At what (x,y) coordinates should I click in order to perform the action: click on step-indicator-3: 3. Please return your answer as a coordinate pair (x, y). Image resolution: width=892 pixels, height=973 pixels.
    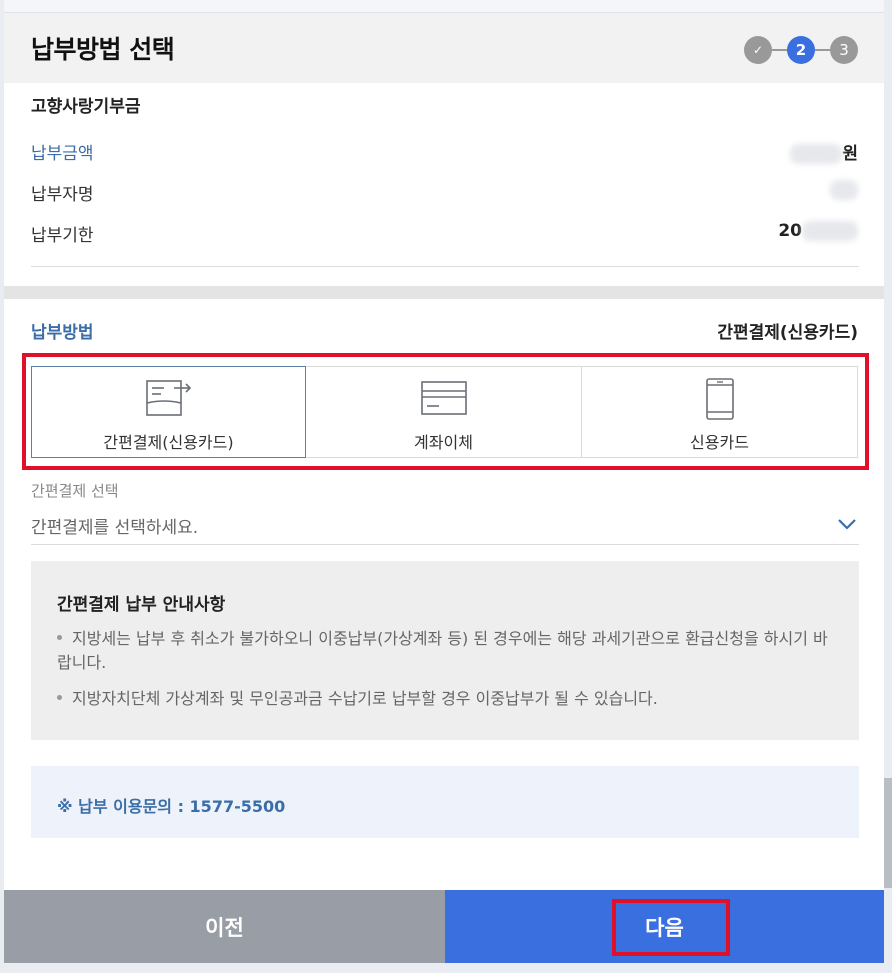
    Looking at the image, I should click on (844, 50).